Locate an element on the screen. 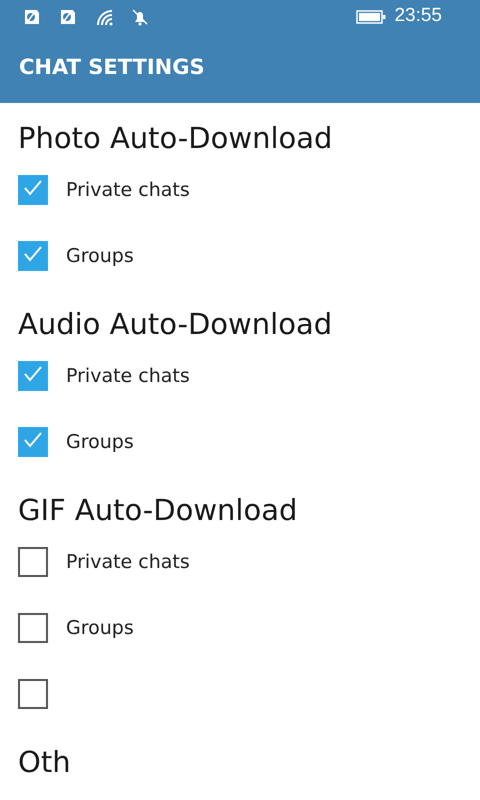 The image size is (480, 800). section-heading: Photo Auto-Download is located at coordinates (176, 138).